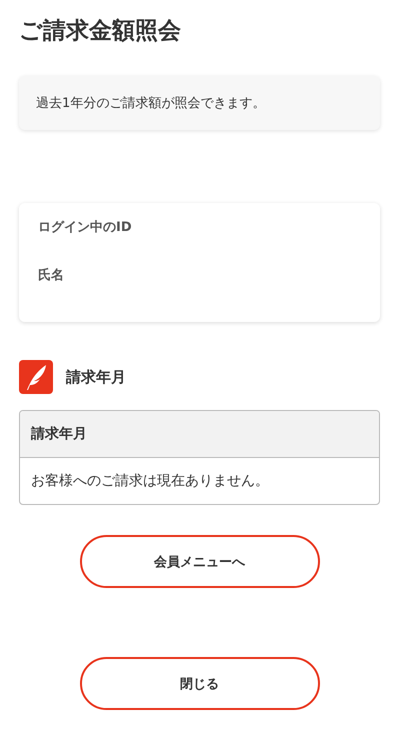 Image resolution: width=400 pixels, height=750 pixels. What do you see at coordinates (200, 683) in the screenshot?
I see `close-button: 閉じる` at bounding box center [200, 683].